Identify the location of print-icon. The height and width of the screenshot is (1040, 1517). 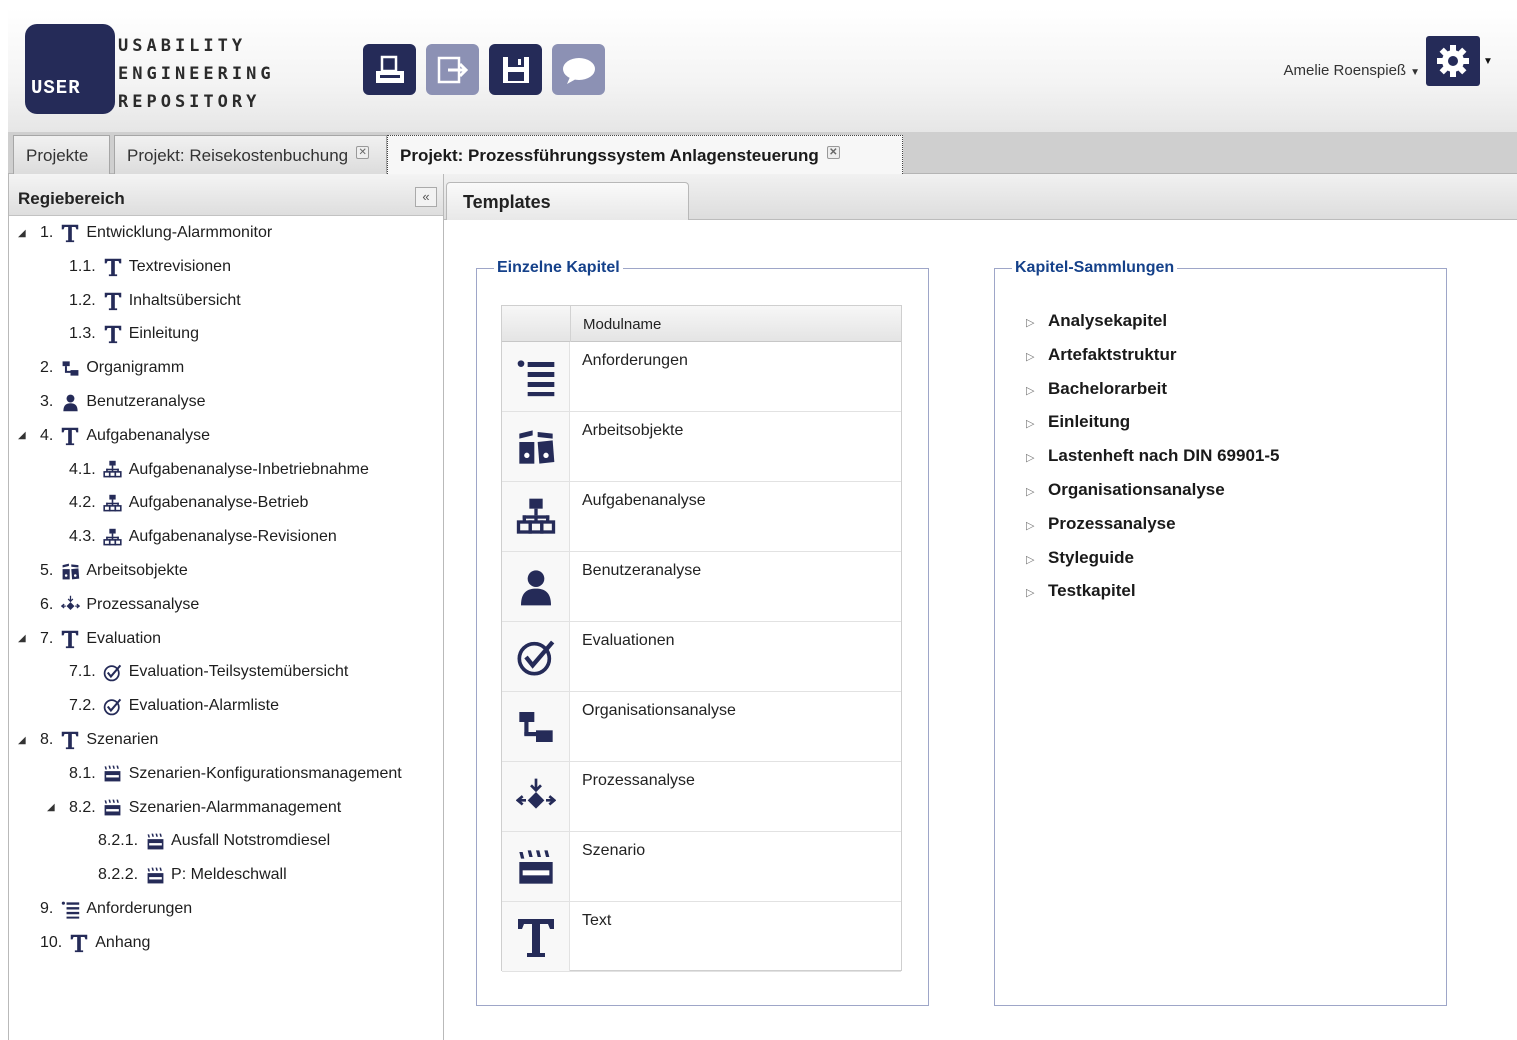
(389, 69).